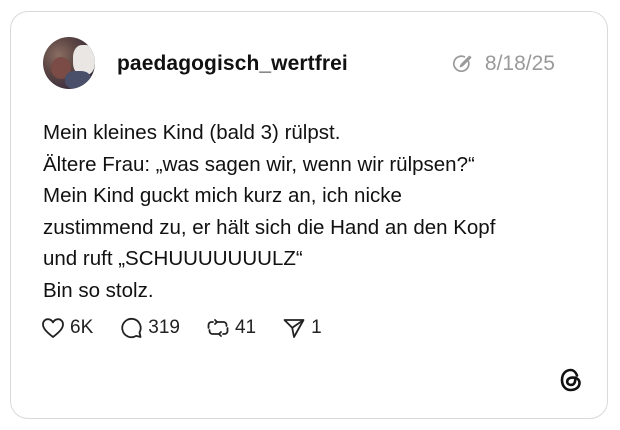 This screenshot has width=620, height=430. What do you see at coordinates (316, 327) in the screenshot?
I see `share-count: 1` at bounding box center [316, 327].